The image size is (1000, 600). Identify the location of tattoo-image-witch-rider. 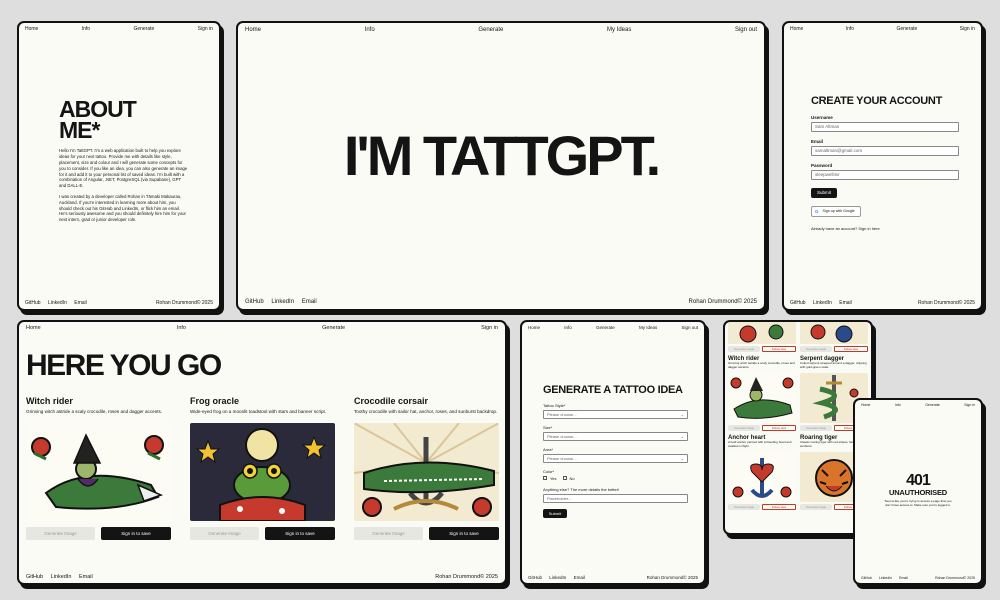
(762, 398).